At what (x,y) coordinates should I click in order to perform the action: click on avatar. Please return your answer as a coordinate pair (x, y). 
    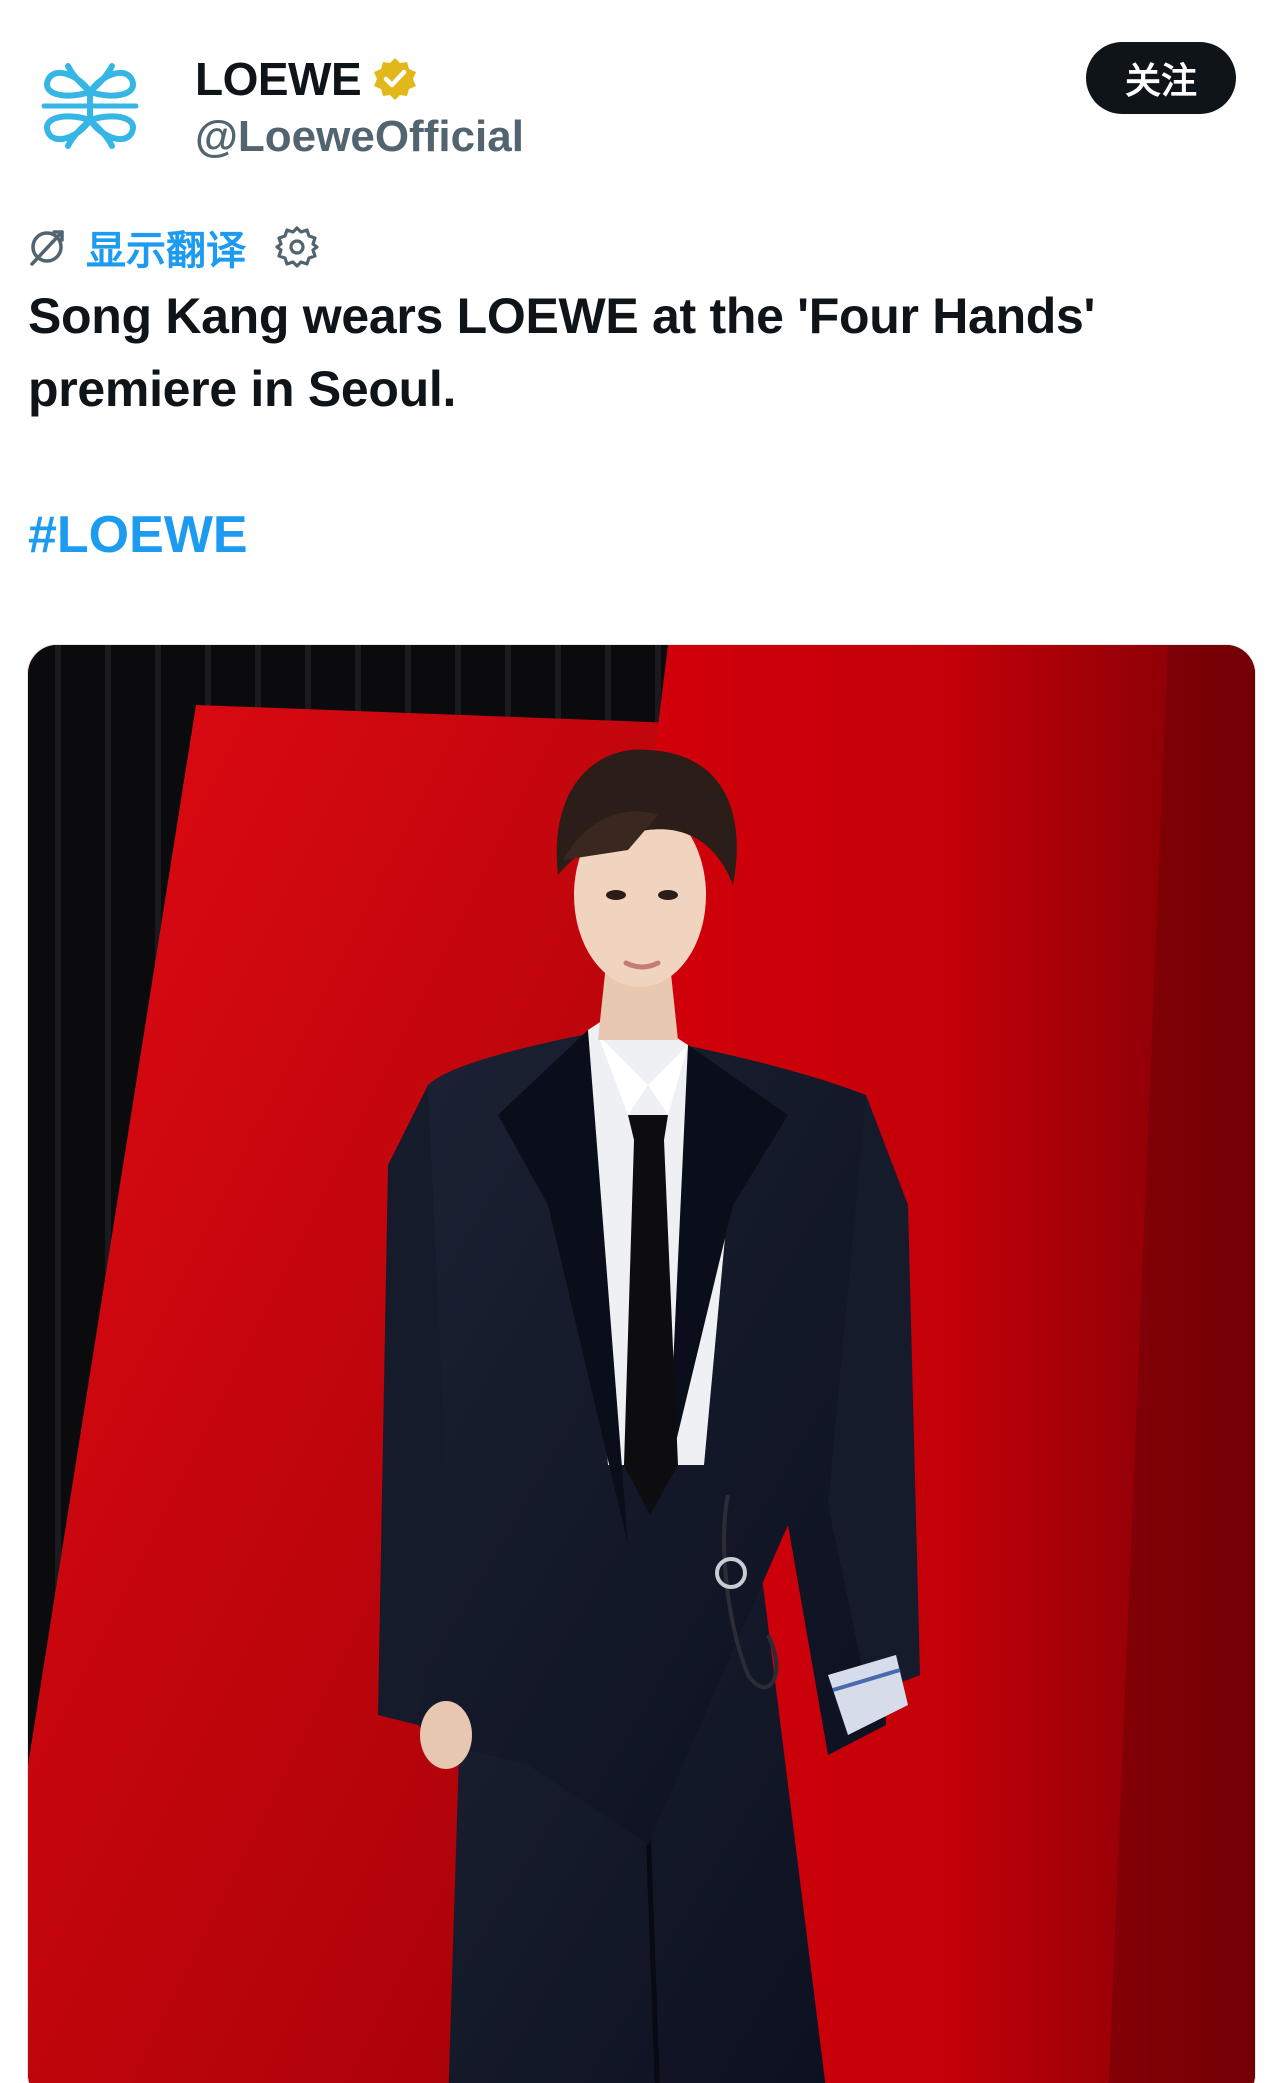
    Looking at the image, I should click on (90, 106).